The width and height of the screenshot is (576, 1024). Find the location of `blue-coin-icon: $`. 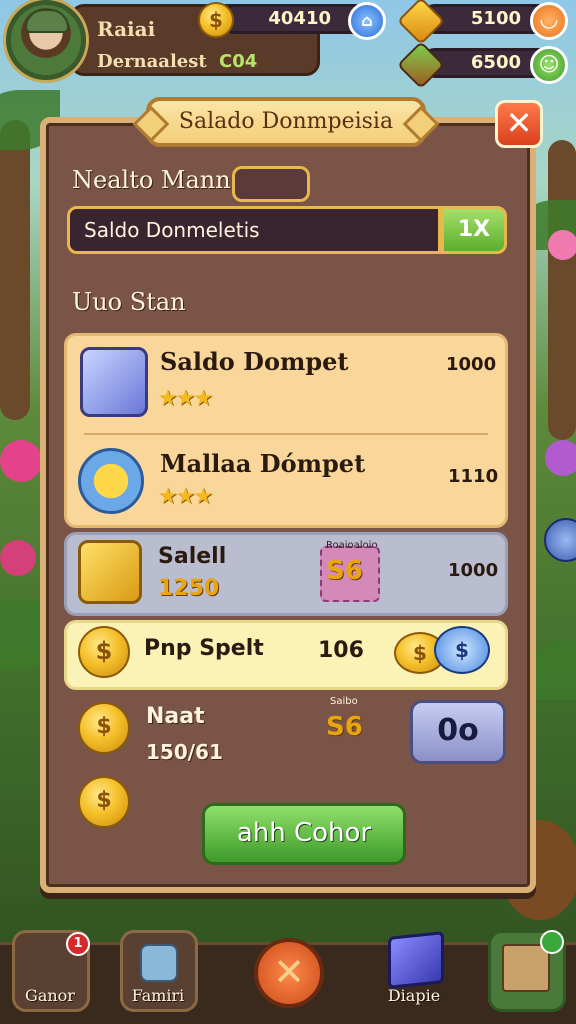

blue-coin-icon: $ is located at coordinates (462, 650).